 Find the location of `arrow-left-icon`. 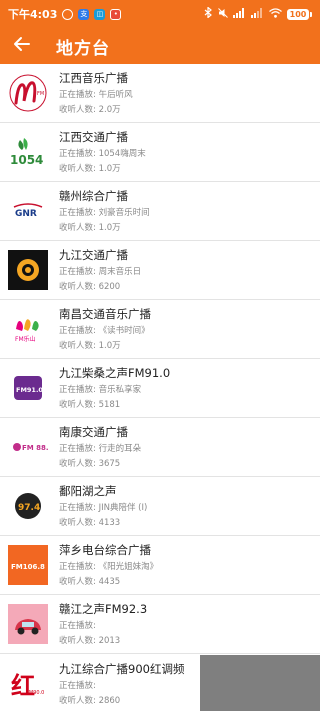

arrow-left-icon is located at coordinates (22, 46).